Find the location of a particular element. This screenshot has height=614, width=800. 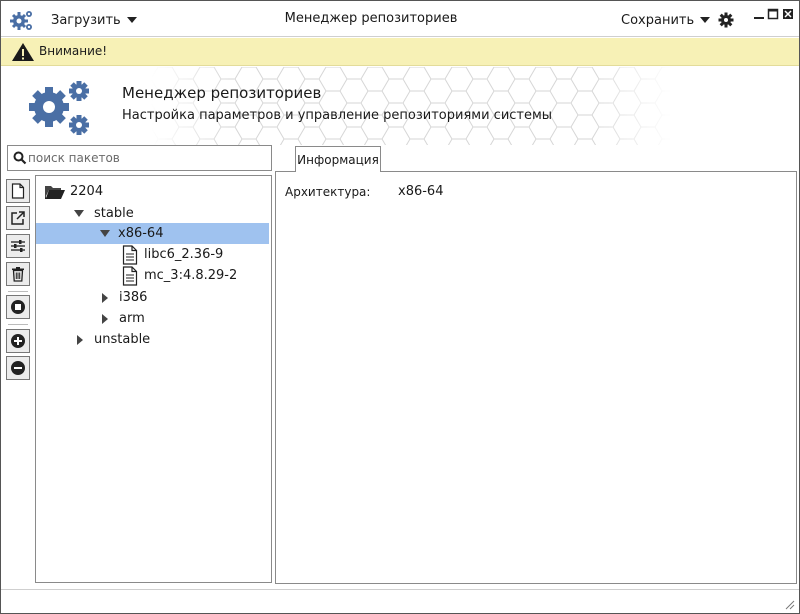

tree-item-label: arm is located at coordinates (132, 318).